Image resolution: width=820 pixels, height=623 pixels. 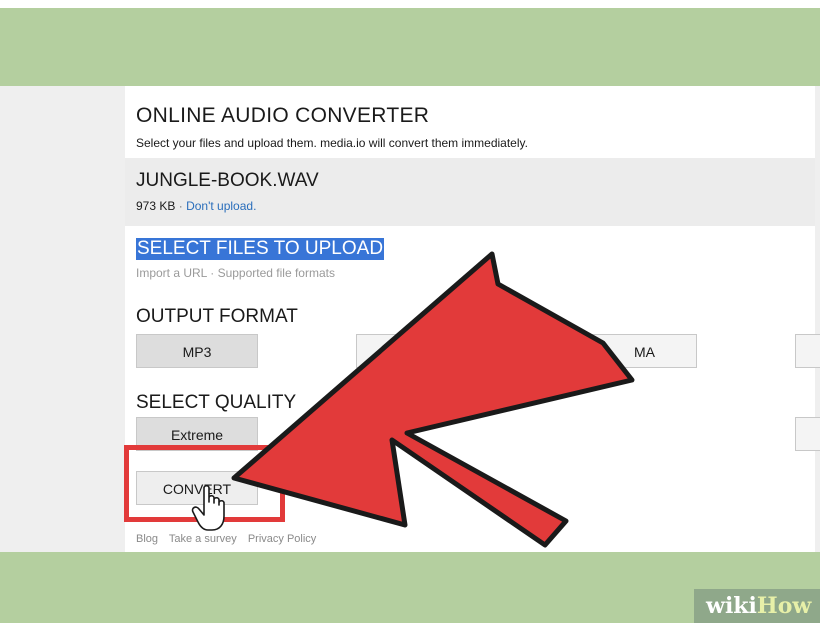 I want to click on watermark-text: wikiHow, so click(x=758, y=606).